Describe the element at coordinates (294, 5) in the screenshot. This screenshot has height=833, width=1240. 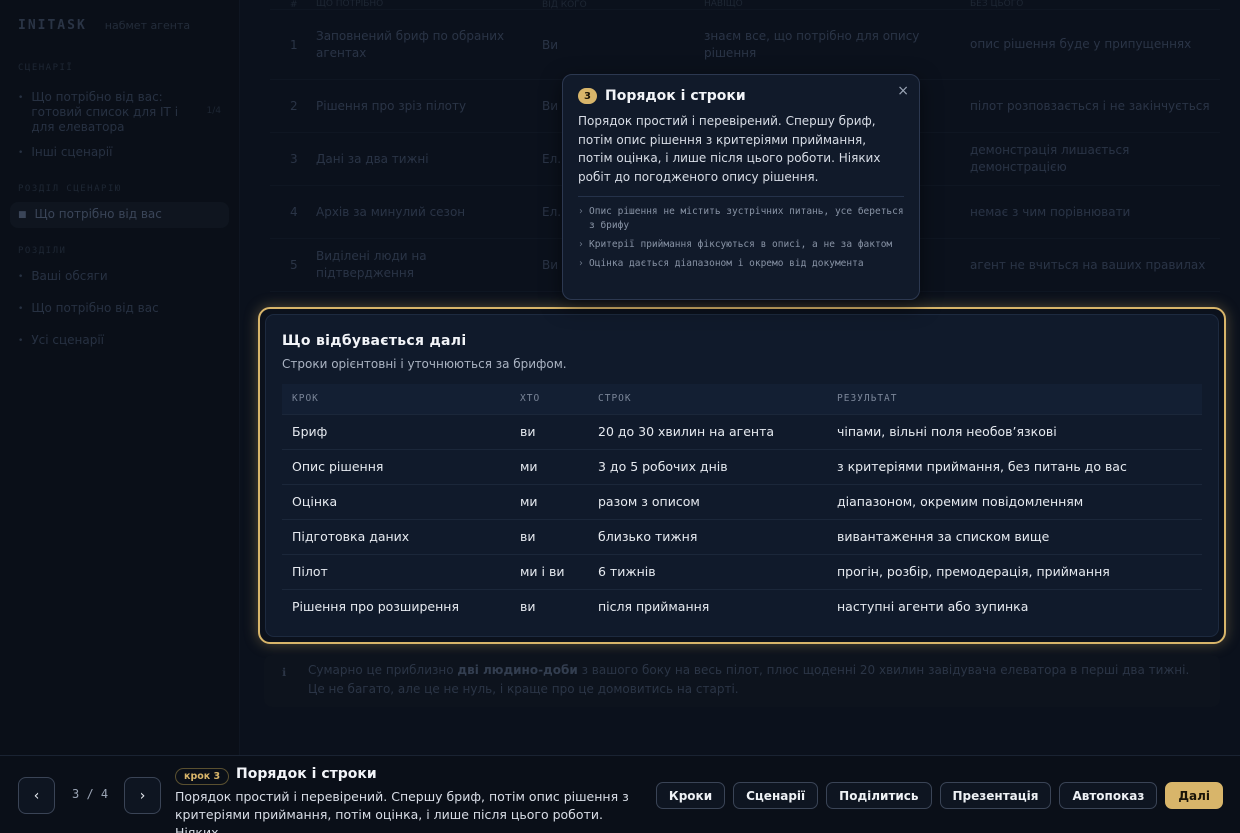
I see `table-header-cell: #` at that location.